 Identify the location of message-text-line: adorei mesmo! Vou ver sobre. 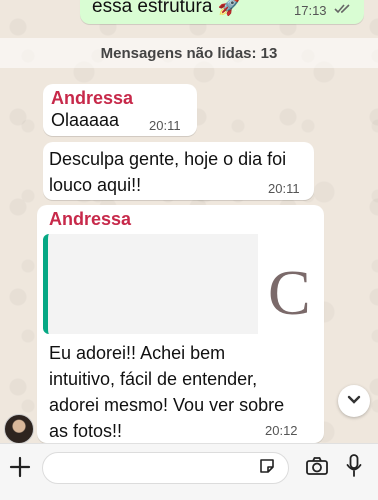
(167, 405).